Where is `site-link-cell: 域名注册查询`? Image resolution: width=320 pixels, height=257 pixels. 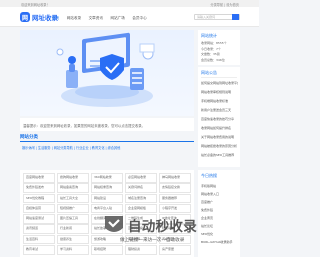
site-link-cell: 域名注册查询 is located at coordinates (141, 198).